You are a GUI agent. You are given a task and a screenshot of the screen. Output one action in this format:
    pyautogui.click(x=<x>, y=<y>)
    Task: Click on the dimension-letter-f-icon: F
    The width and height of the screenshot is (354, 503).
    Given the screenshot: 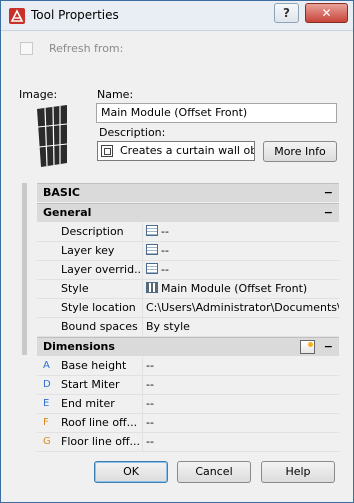 What is the action you would take?
    pyautogui.click(x=46, y=422)
    